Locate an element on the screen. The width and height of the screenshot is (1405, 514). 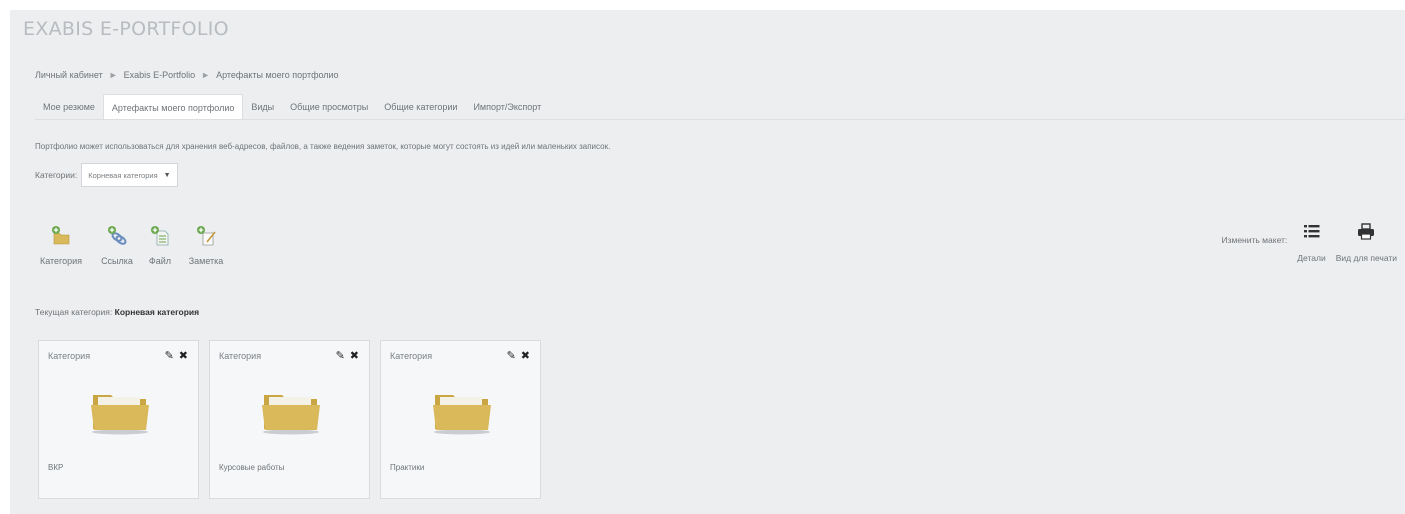
breadcrumb-artifacts: Артефакты моего портфолио is located at coordinates (277, 75).